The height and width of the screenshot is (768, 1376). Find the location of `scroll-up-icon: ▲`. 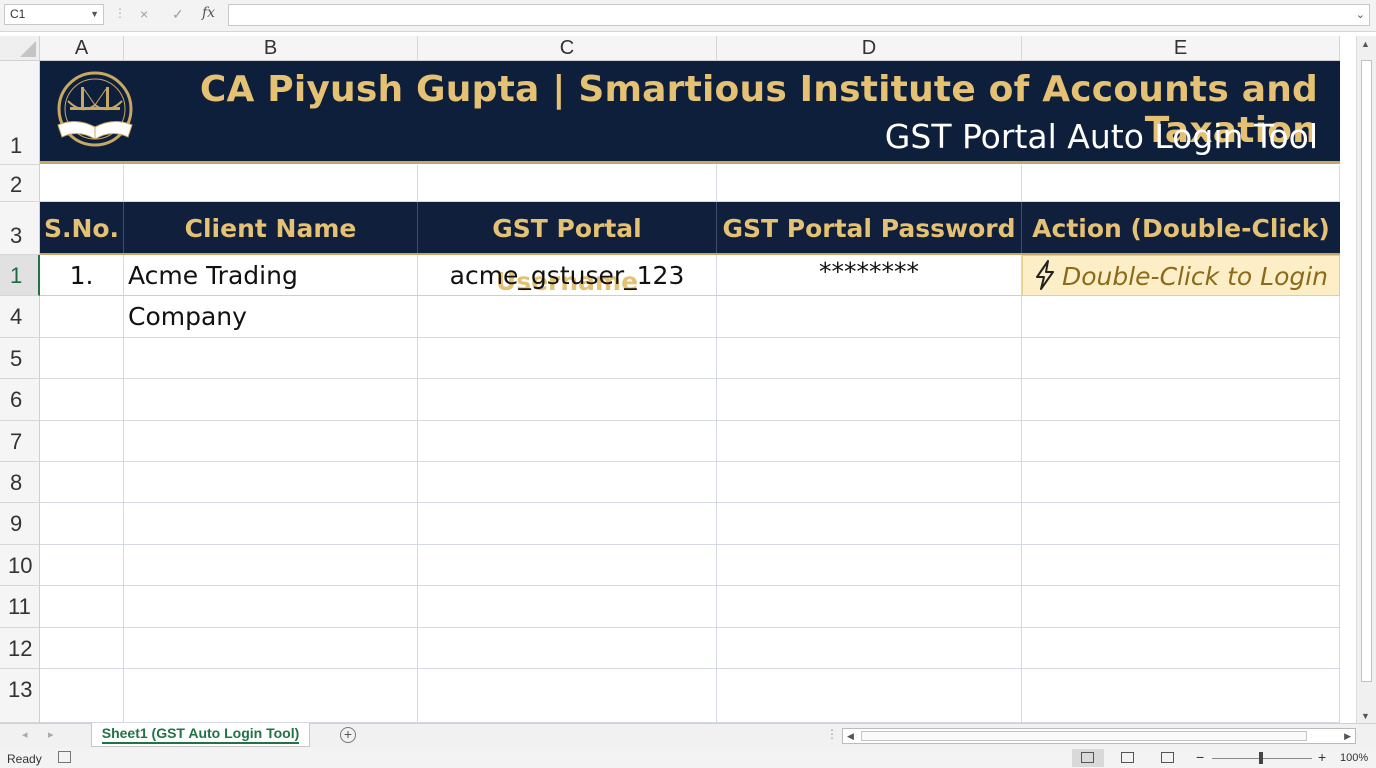

scroll-up-icon: ▲ is located at coordinates (1365, 44).